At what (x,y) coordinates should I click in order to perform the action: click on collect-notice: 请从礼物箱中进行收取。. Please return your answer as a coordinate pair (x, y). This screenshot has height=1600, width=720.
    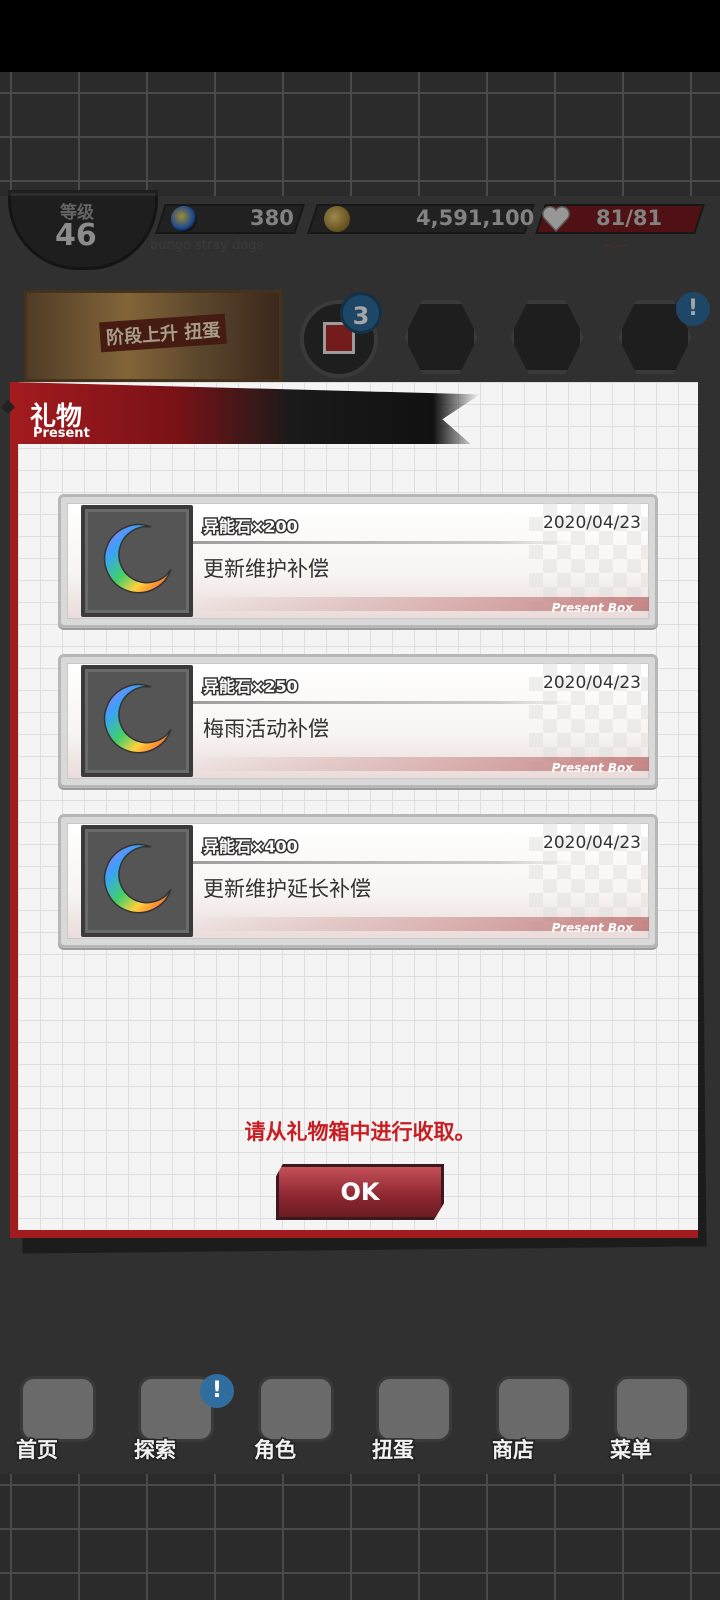
    Looking at the image, I should click on (360, 1132).